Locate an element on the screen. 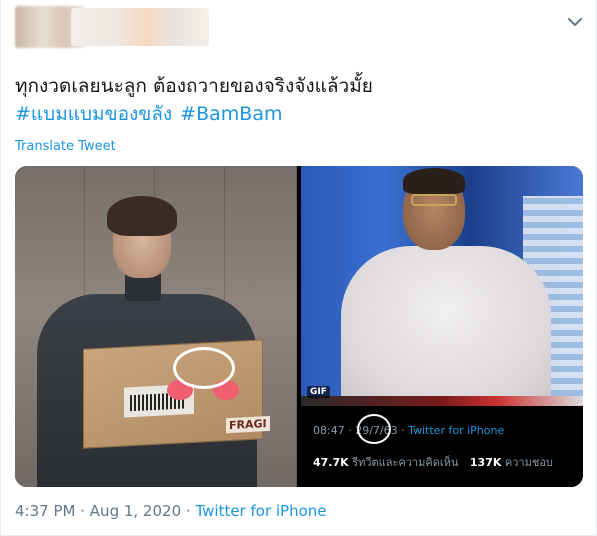  like-count: 137K is located at coordinates (485, 462).